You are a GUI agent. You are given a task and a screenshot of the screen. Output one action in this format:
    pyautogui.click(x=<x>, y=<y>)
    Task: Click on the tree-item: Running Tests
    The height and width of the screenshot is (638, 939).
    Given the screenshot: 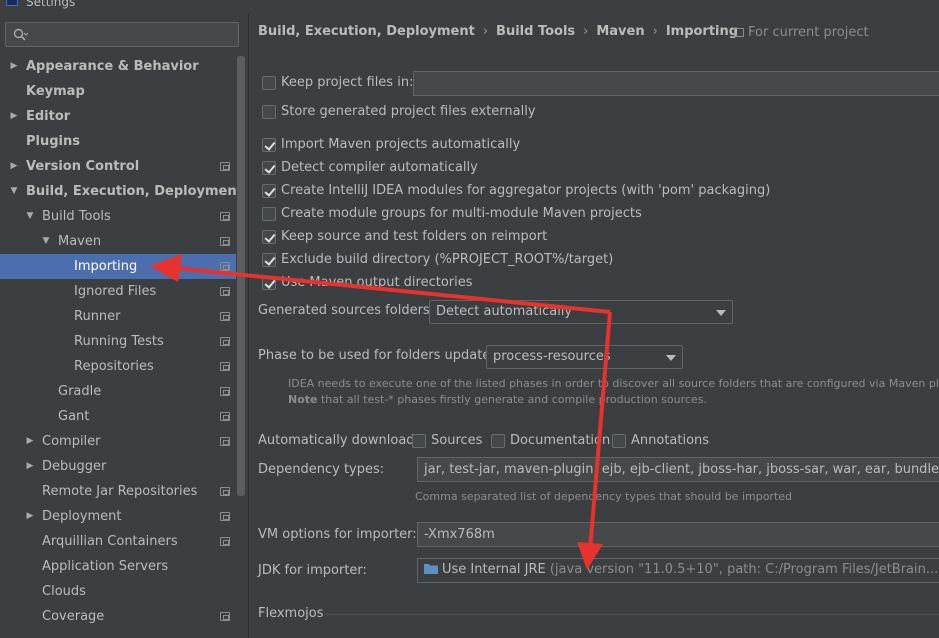 What is the action you would take?
    pyautogui.click(x=118, y=341)
    